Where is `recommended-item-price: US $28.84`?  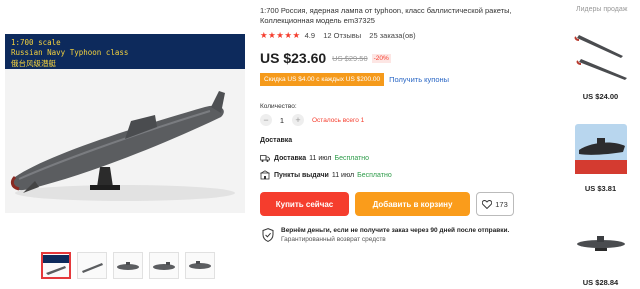 recommended-item-price: US $28.84 is located at coordinates (600, 282).